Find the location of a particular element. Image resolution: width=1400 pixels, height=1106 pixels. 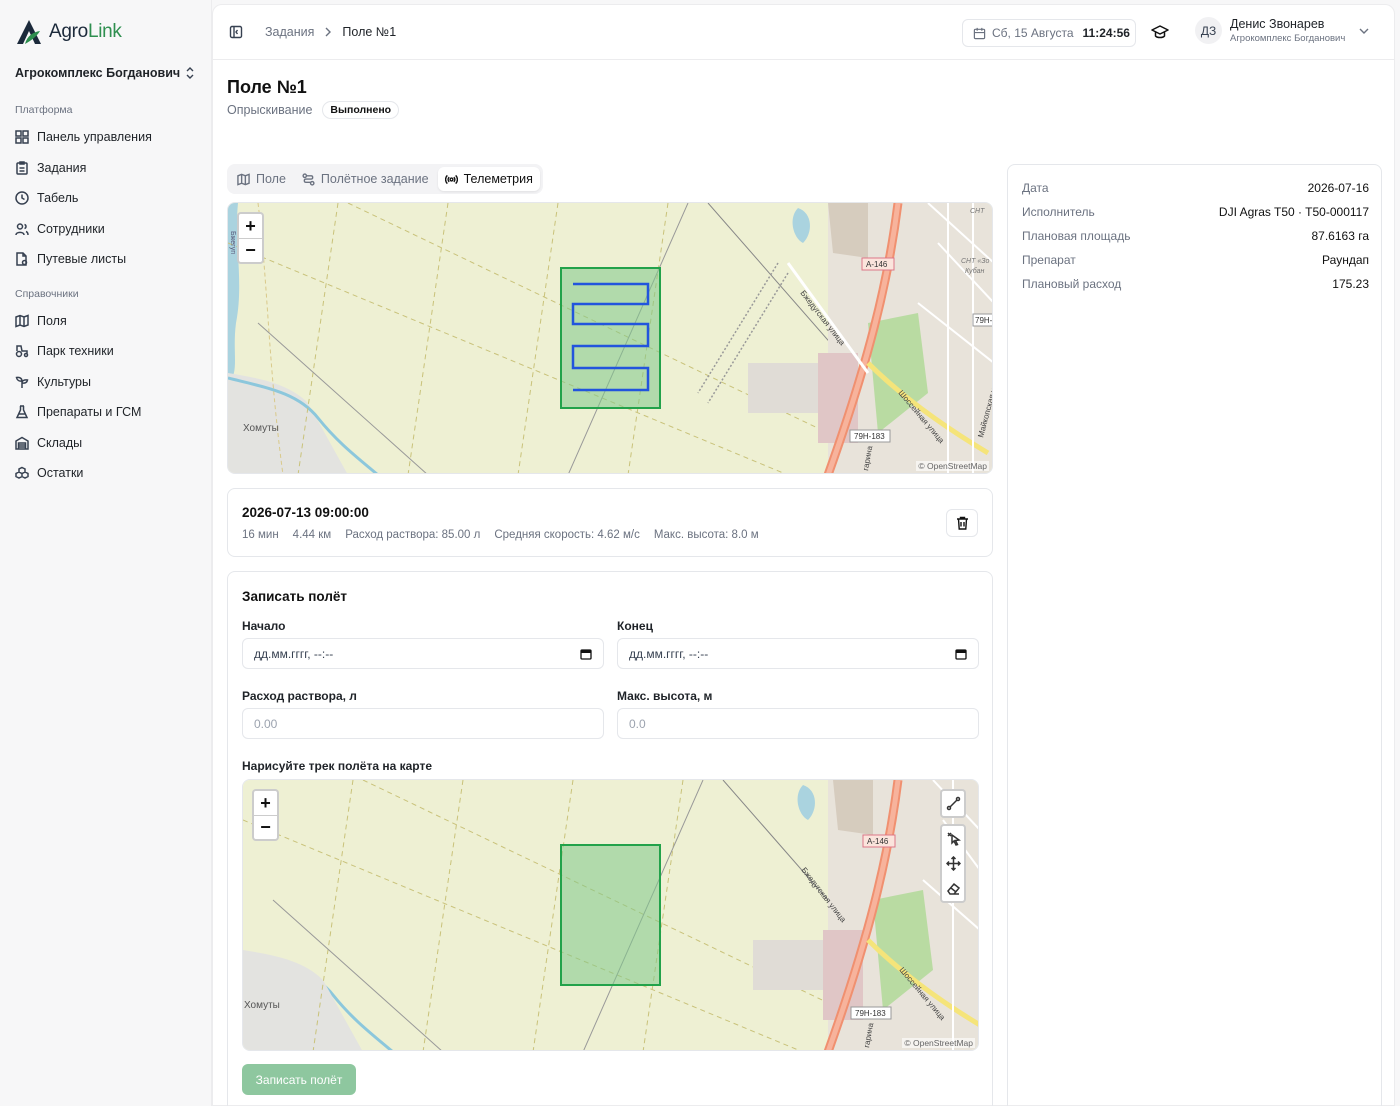

move-button is located at coordinates (953, 863).